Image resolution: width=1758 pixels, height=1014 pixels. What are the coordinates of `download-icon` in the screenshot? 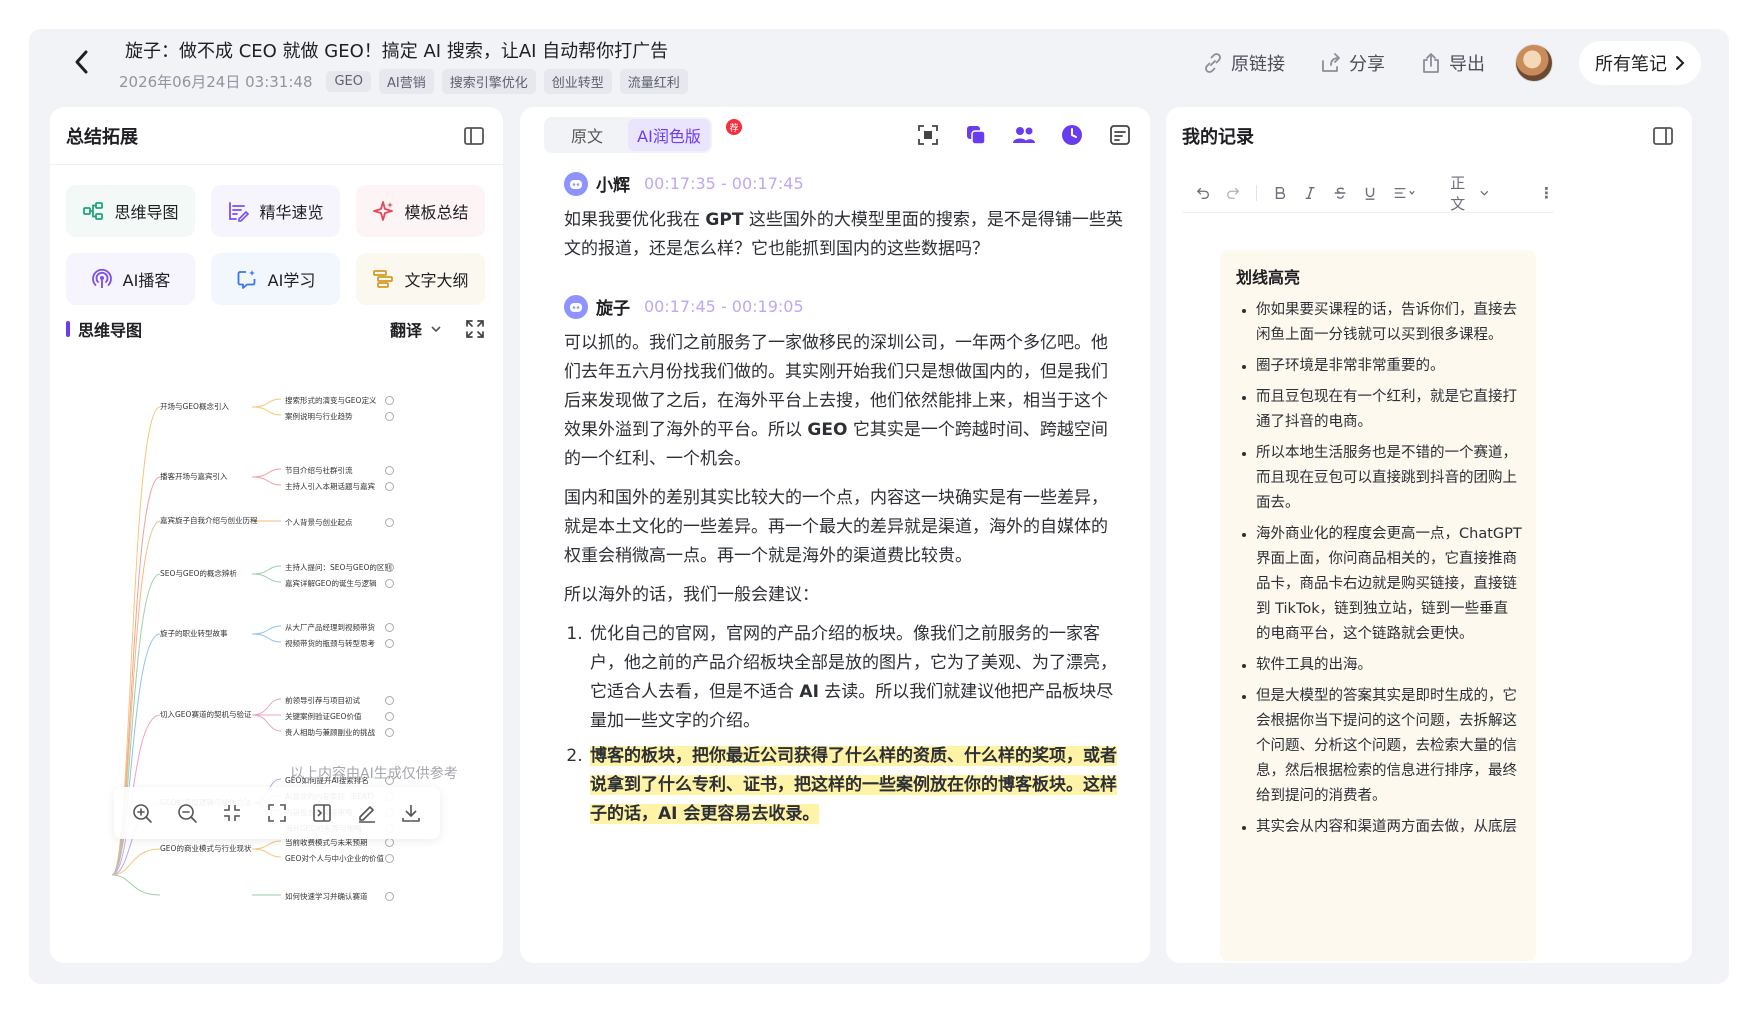 It's located at (411, 813).